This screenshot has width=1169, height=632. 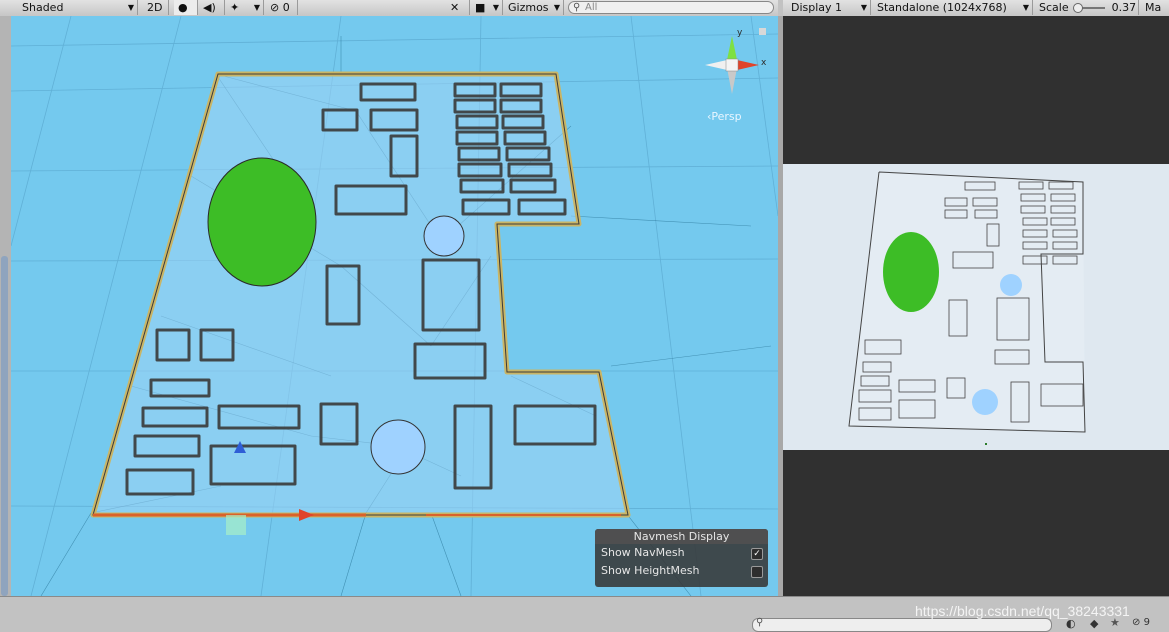 What do you see at coordinates (286, 7) in the screenshot?
I see `hidden-count: 0` at bounding box center [286, 7].